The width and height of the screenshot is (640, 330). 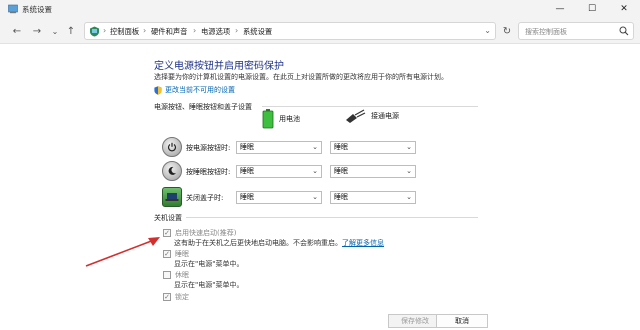 I want to click on battery-icon, so click(x=268, y=119).